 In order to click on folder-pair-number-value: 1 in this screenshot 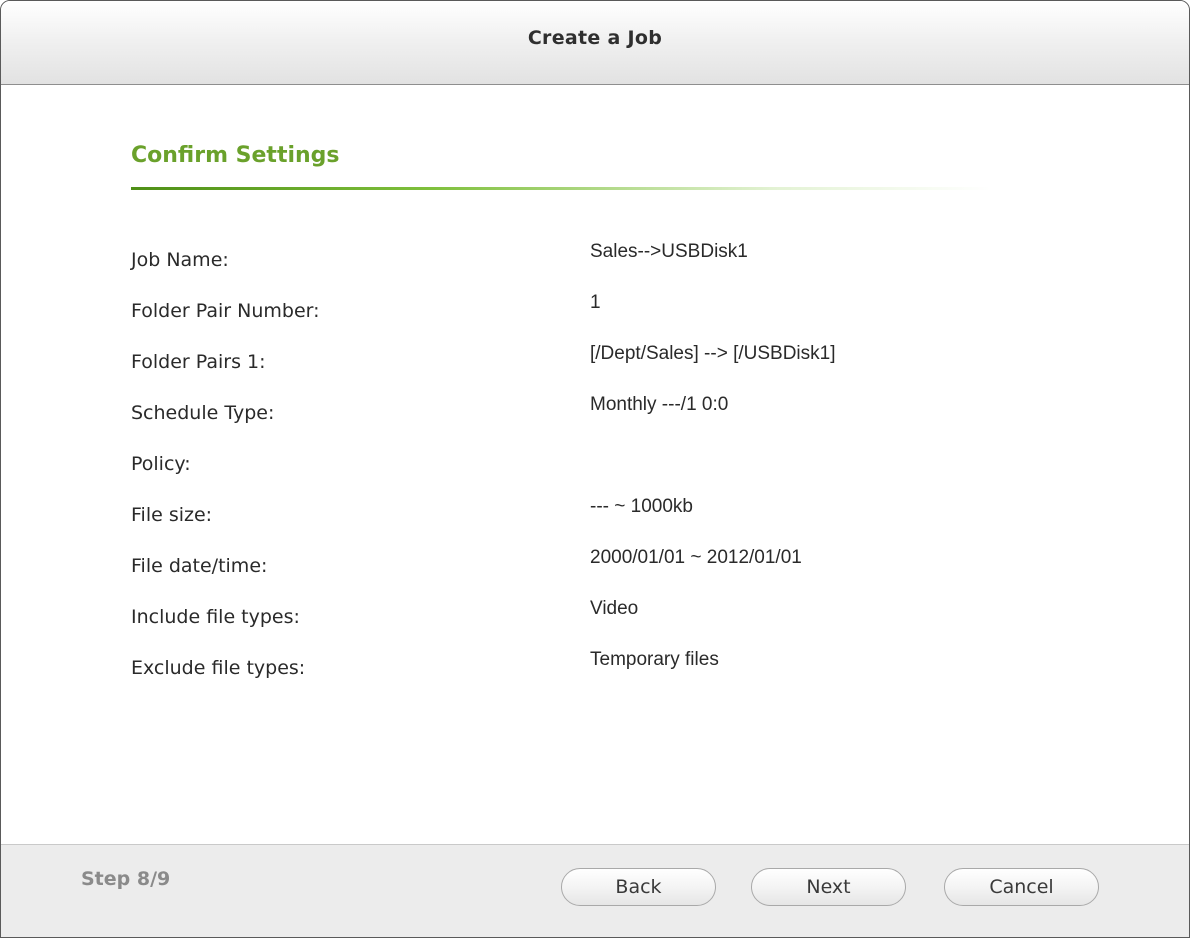, I will do `click(595, 302)`.